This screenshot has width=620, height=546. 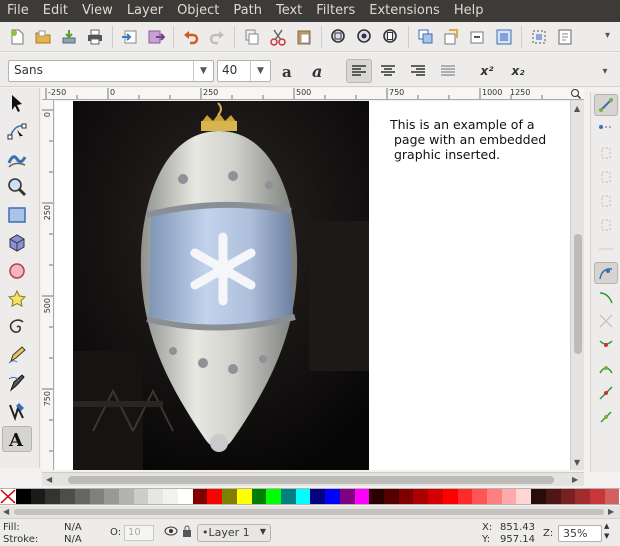 What do you see at coordinates (234, 533) in the screenshot?
I see `layer-selector: •Layer 1 ▼` at bounding box center [234, 533].